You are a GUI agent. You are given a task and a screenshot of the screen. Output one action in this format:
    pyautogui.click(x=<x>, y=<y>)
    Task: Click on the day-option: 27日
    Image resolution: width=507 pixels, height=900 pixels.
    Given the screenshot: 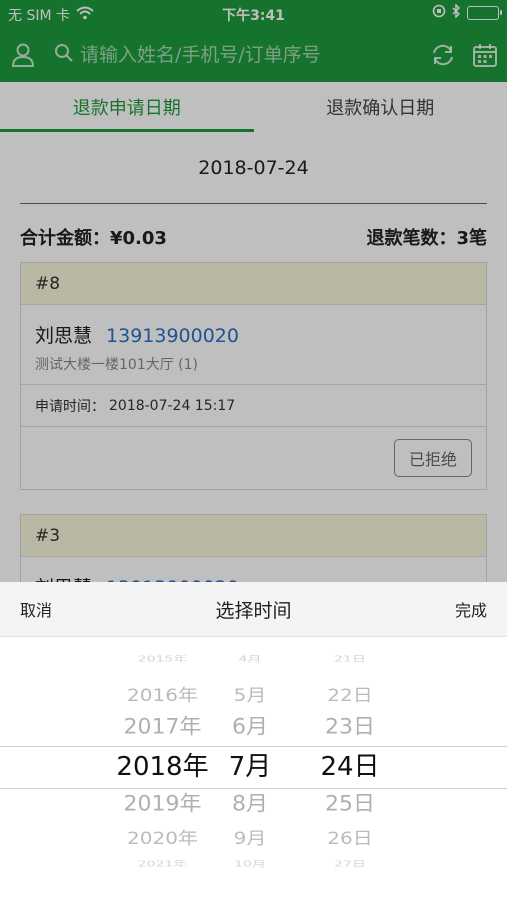 What is the action you would take?
    pyautogui.click(x=350, y=863)
    